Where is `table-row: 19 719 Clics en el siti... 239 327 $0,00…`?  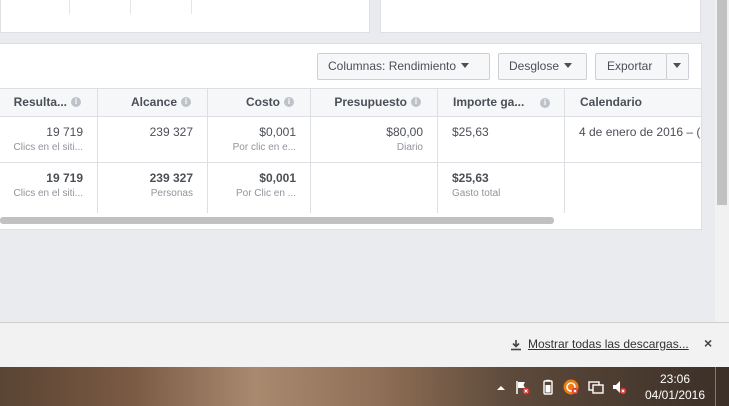 table-row: 19 719 Clics en el siti... 239 327 $0,00… is located at coordinates (350, 140).